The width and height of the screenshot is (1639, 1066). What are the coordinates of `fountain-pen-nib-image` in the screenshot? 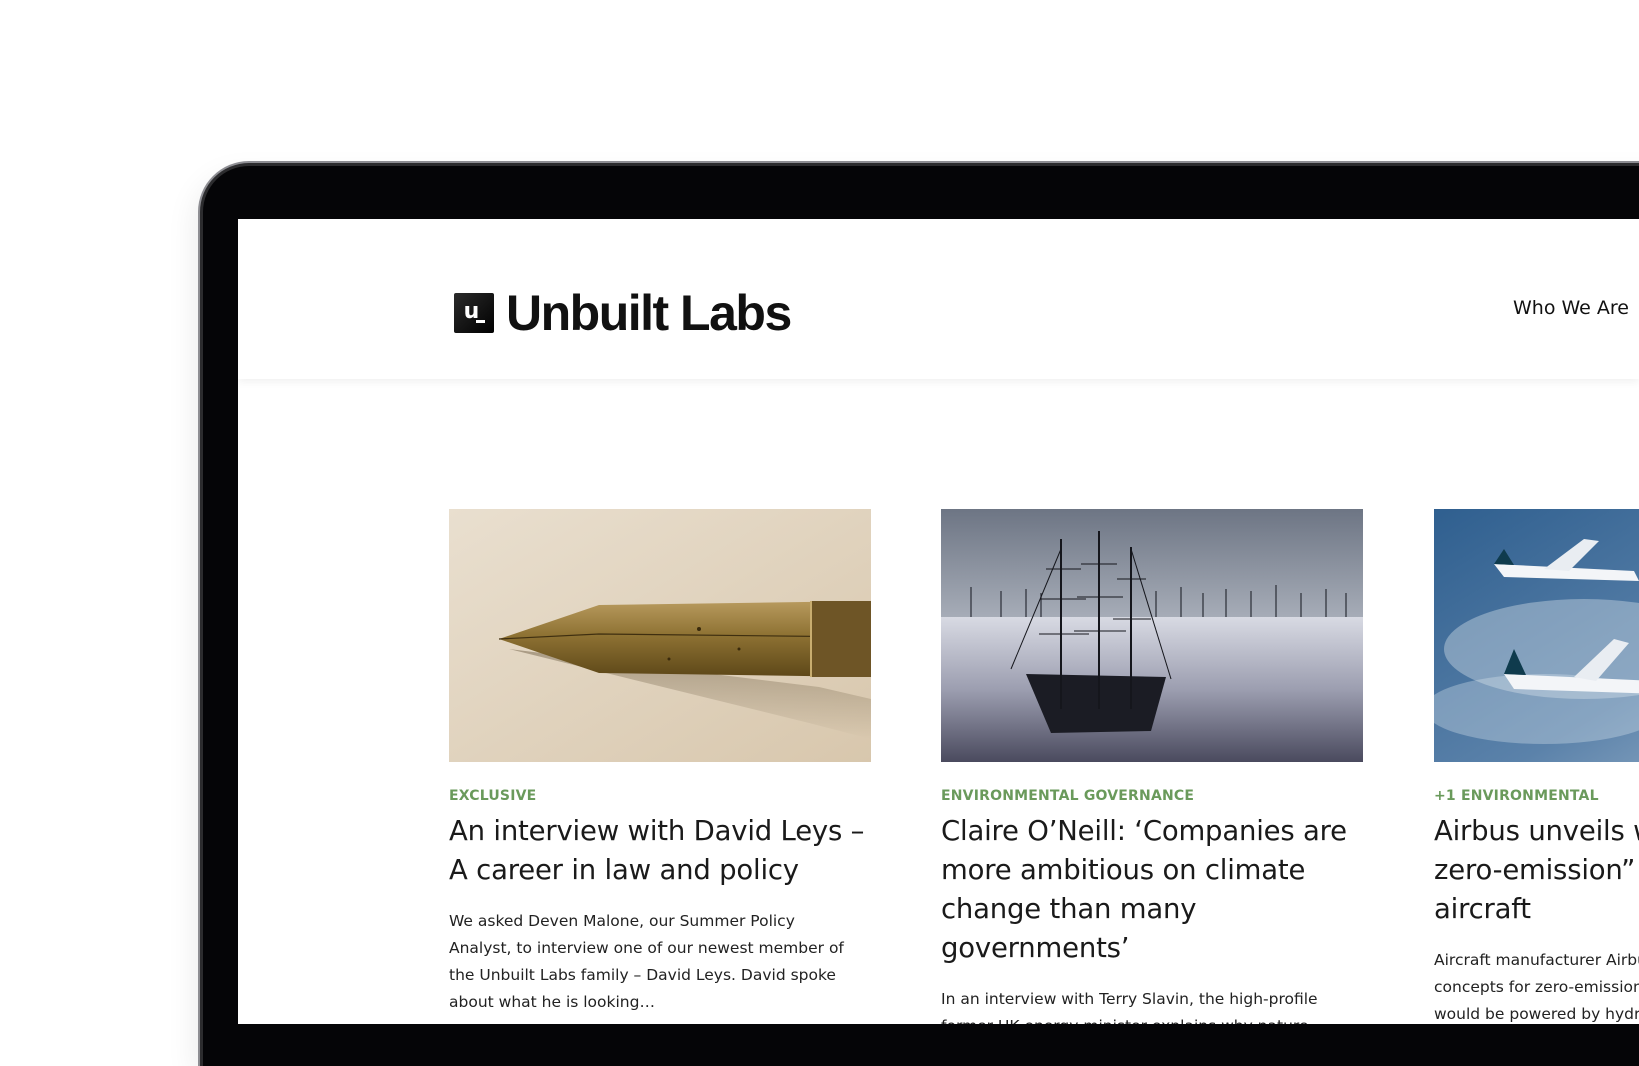 It's located at (660, 635).